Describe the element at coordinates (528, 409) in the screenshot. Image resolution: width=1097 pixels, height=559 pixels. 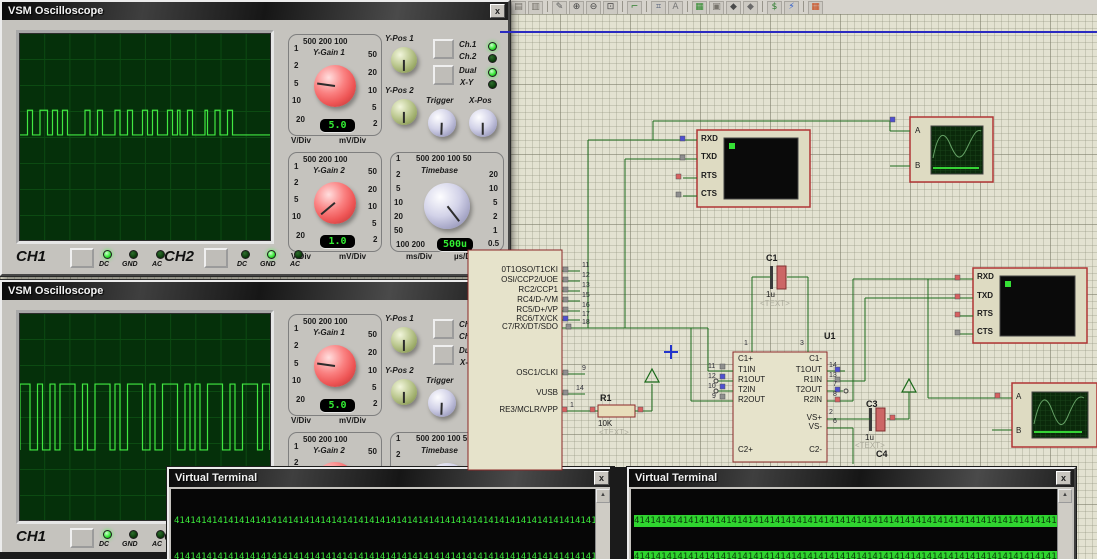
I see `mcu-pin-label: RE3/MCLR/VPP` at that location.